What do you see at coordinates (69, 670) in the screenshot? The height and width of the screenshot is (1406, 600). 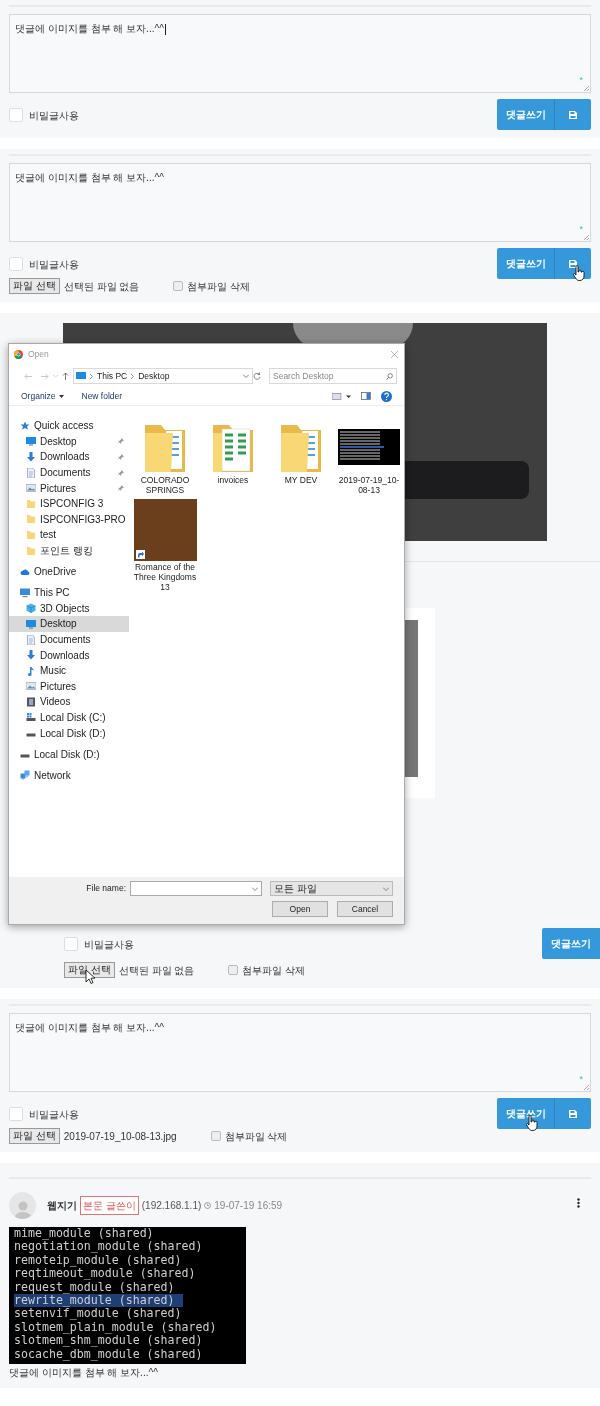 I see `nav-item: Music` at bounding box center [69, 670].